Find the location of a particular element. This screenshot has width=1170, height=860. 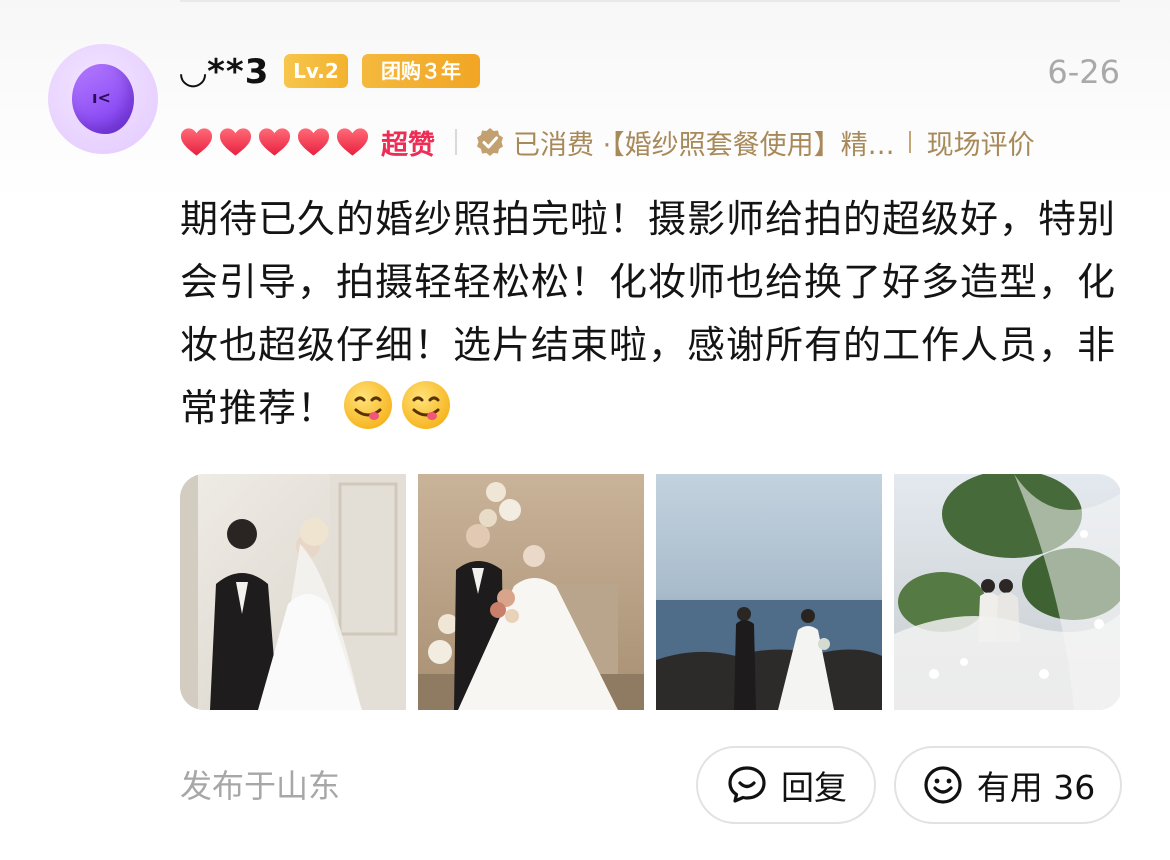

username: ◡**3 is located at coordinates (224, 72).